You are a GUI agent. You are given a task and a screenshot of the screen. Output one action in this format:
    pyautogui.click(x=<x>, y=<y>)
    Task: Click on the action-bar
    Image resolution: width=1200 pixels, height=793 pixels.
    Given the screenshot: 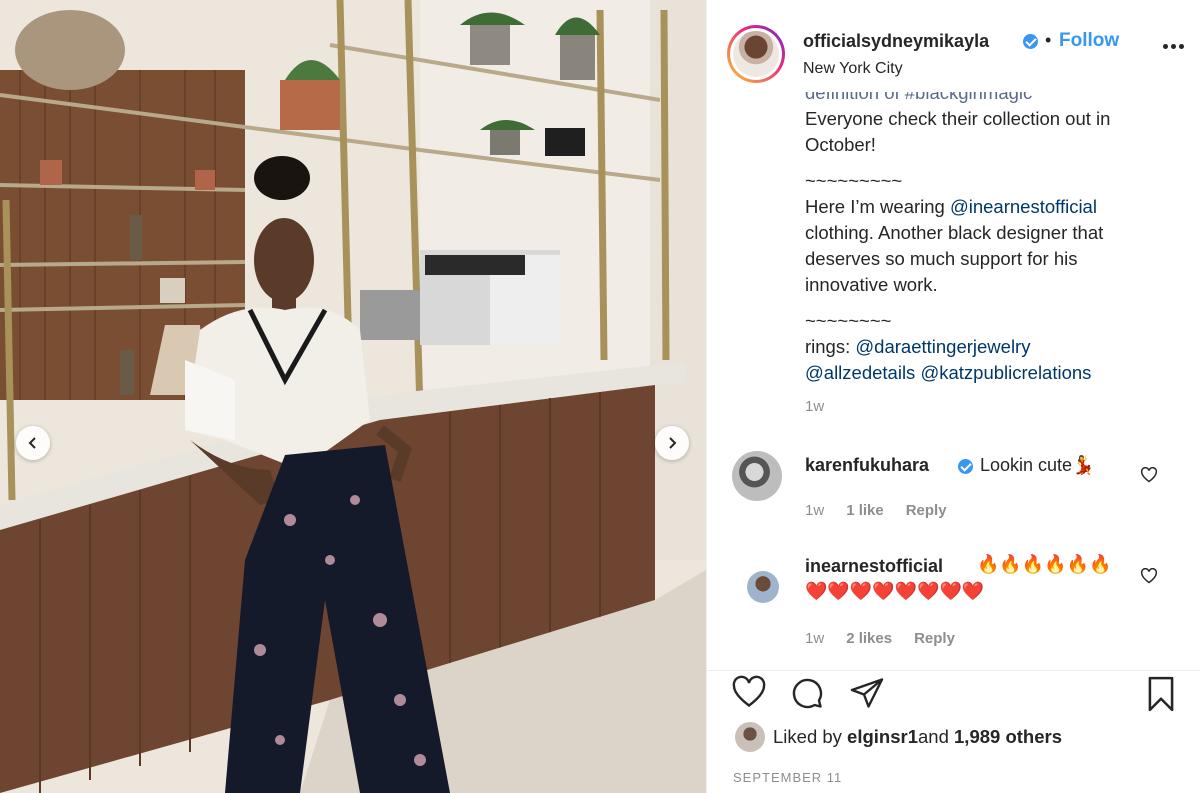 What is the action you would take?
    pyautogui.click(x=953, y=695)
    